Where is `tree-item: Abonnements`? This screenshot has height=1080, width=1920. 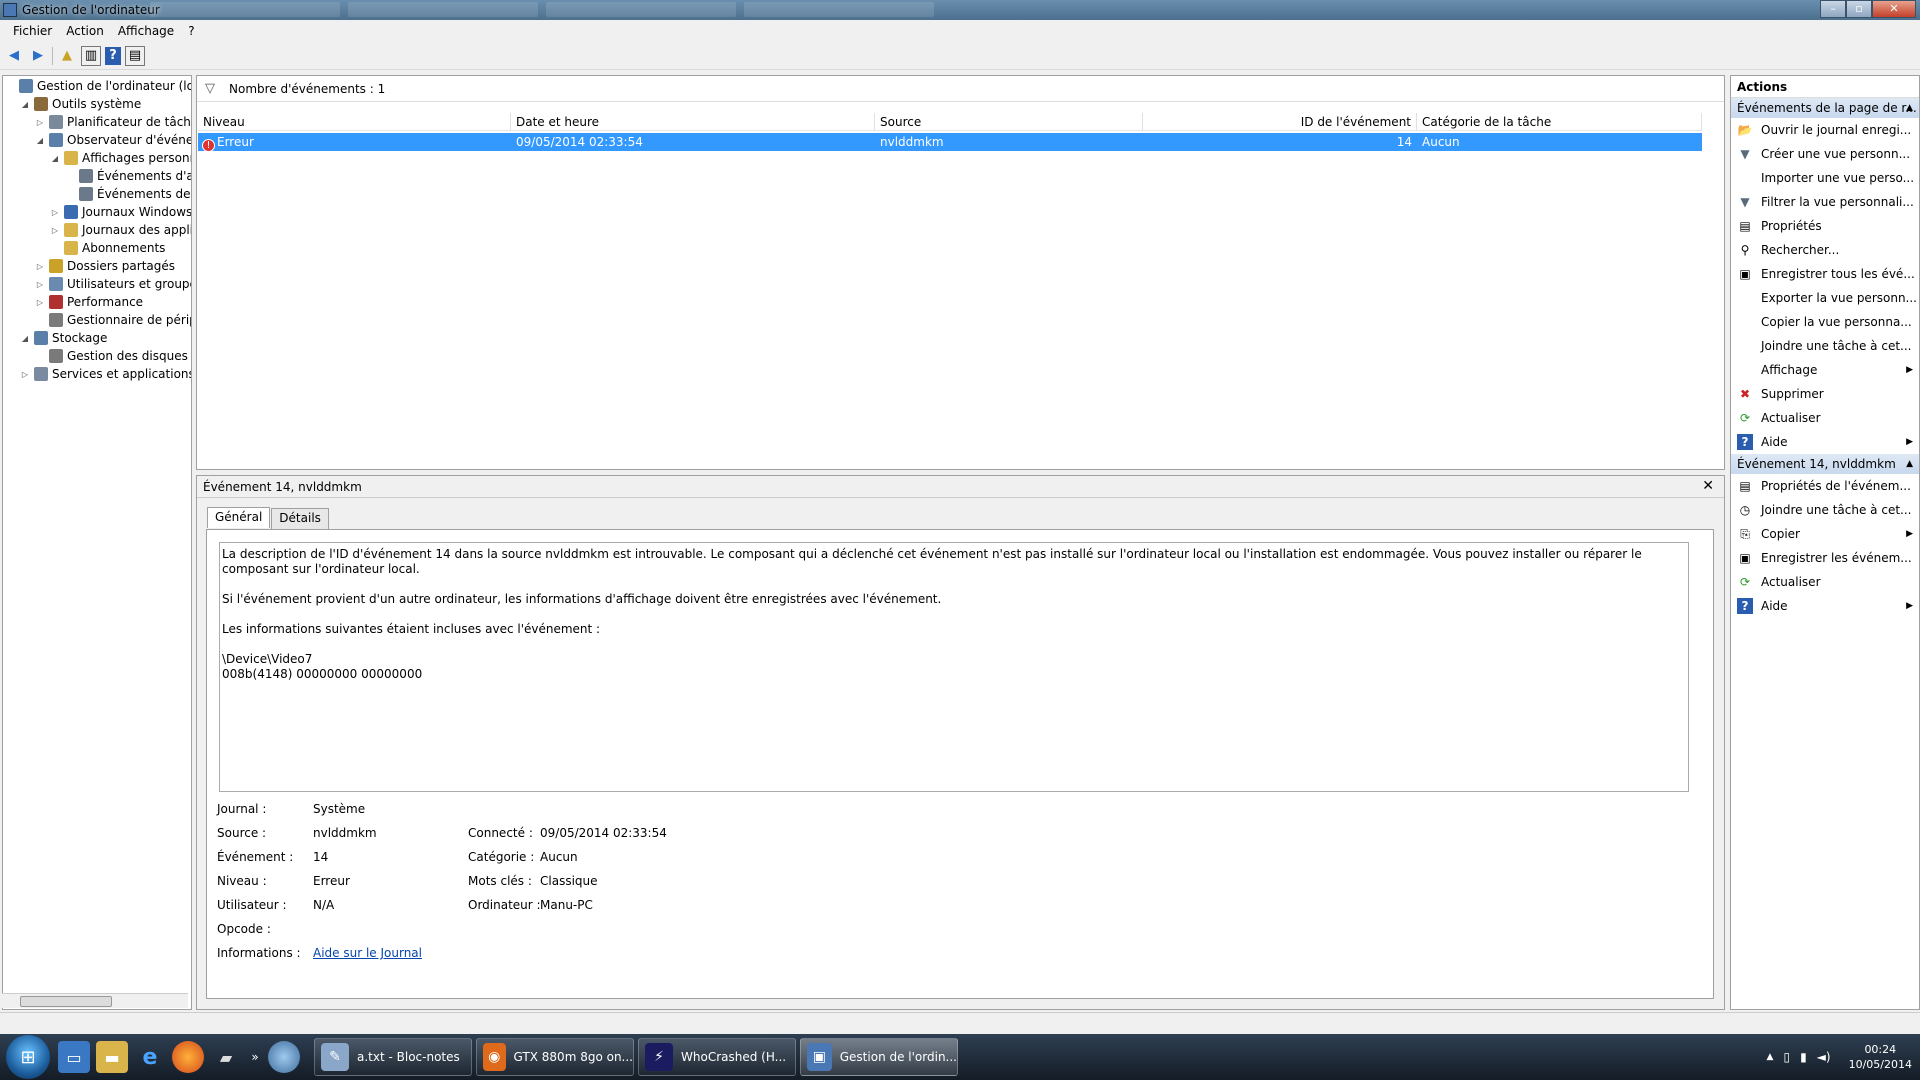 tree-item: Abonnements is located at coordinates (107, 248).